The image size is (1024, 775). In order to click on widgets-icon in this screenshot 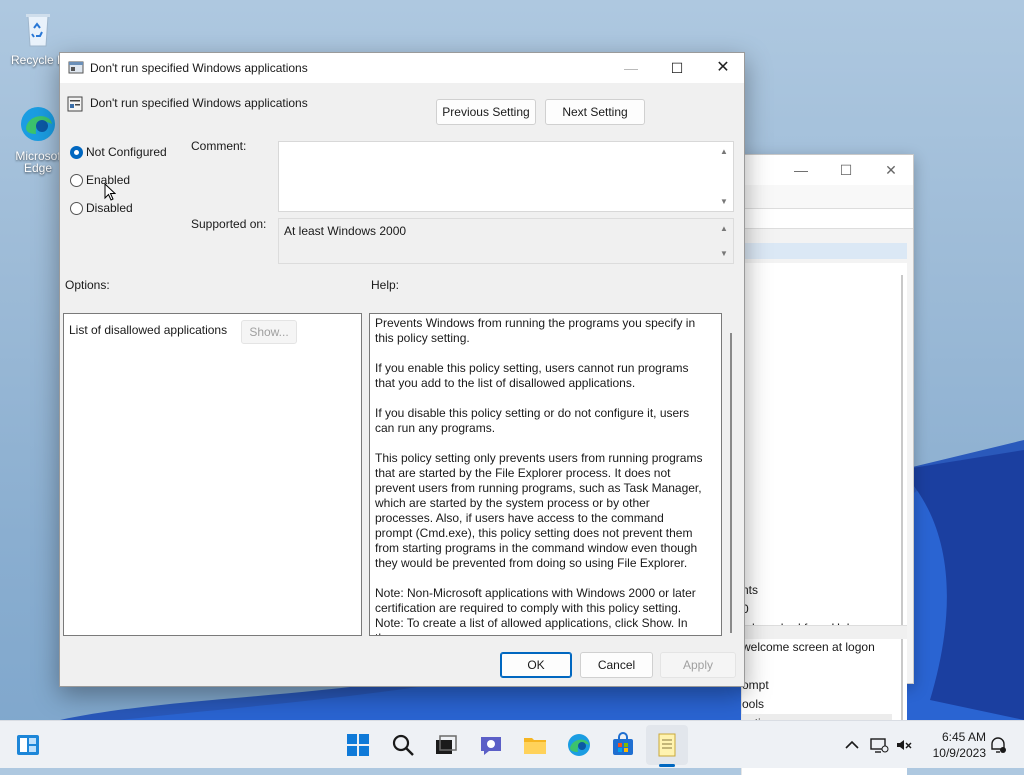, I will do `click(28, 745)`.